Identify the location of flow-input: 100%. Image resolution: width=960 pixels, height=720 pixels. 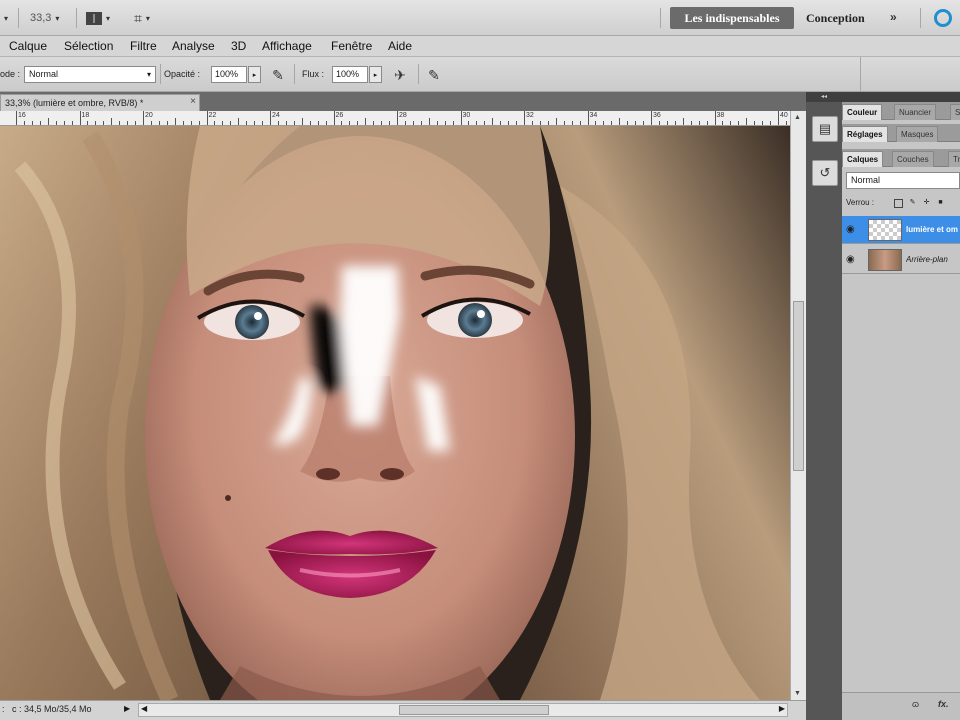
(350, 74).